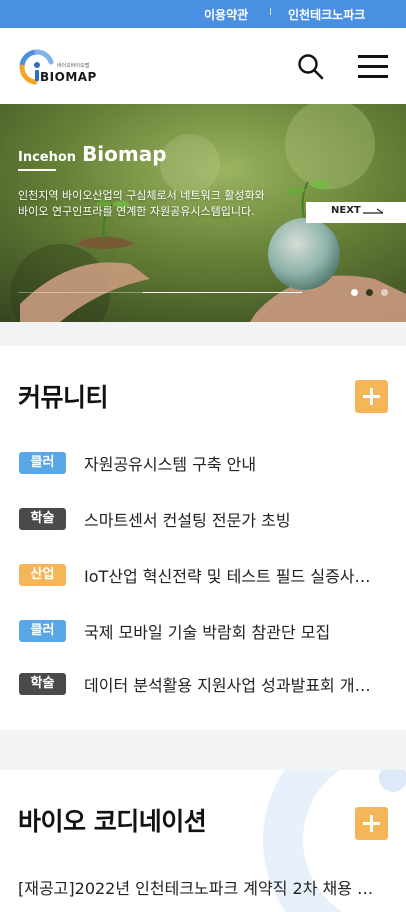  Describe the element at coordinates (112, 821) in the screenshot. I see `coordination-title: 바이오 코디네이션` at that location.